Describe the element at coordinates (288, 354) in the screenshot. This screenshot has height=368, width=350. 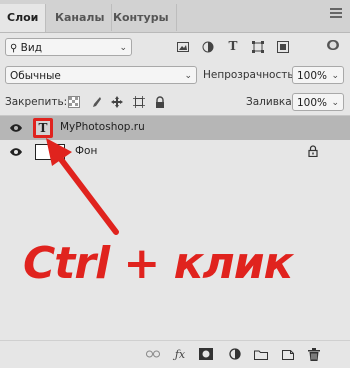
I see `new-layer-icon` at that location.